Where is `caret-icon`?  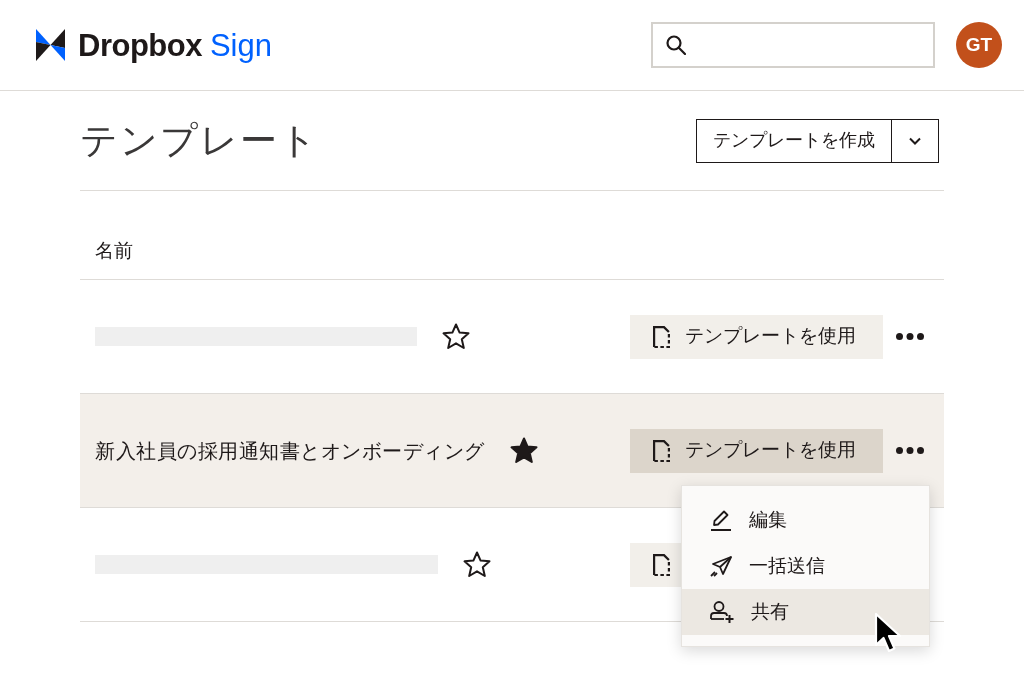
caret-icon is located at coordinates (915, 140).